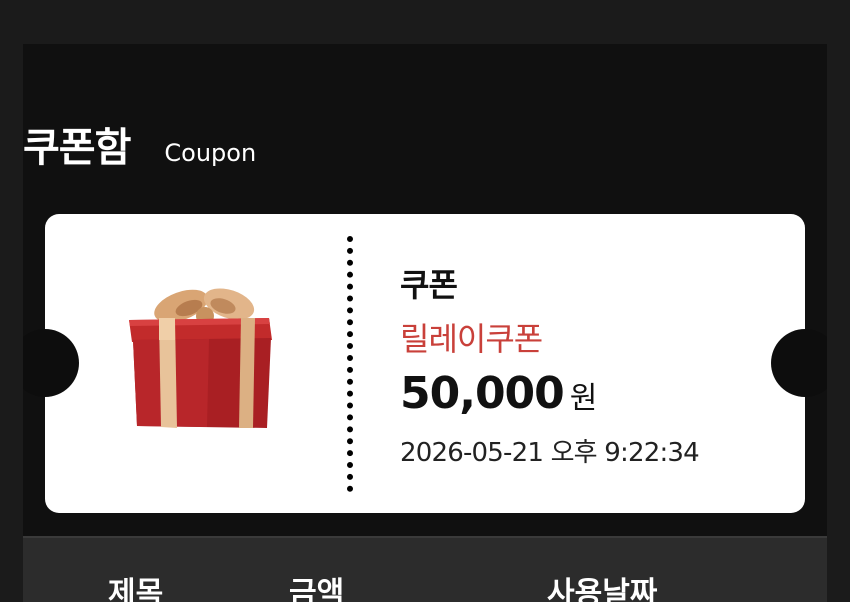  Describe the element at coordinates (602, 589) in the screenshot. I see `column-header-used-date: 사용날짜` at that location.